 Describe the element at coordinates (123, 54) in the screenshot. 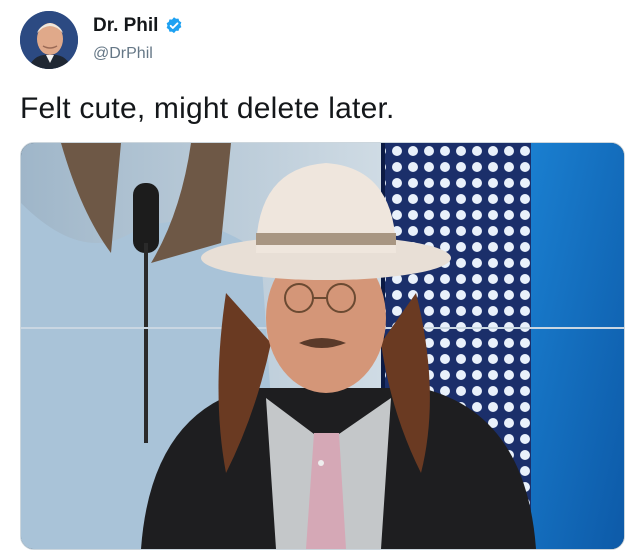

I see `handle: @DrPhil` at that location.